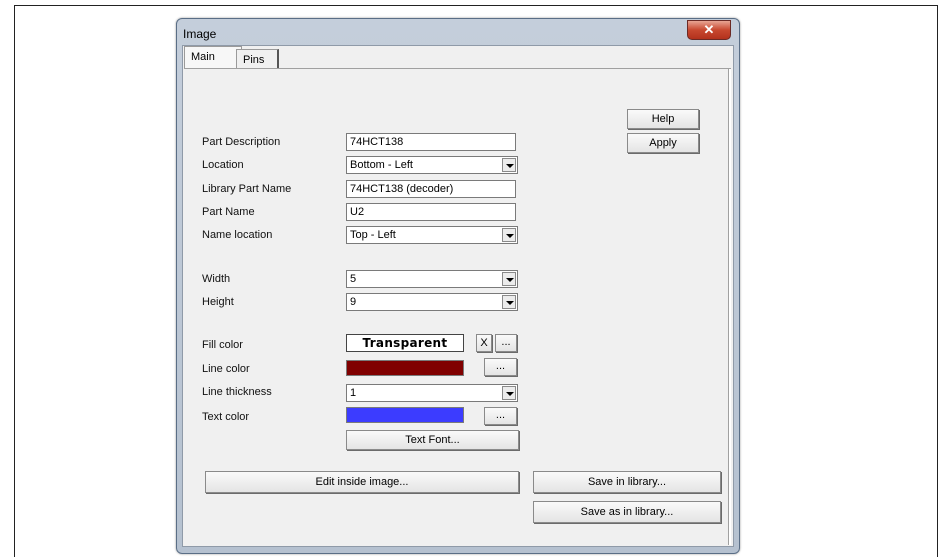  What do you see at coordinates (431, 142) in the screenshot?
I see `part-description-input: 74HCT138` at bounding box center [431, 142].